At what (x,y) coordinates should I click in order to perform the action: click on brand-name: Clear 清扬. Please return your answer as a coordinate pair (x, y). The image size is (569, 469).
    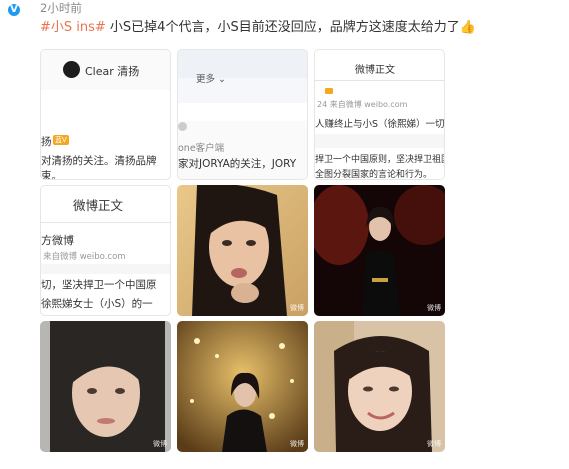
    Looking at the image, I should click on (112, 71).